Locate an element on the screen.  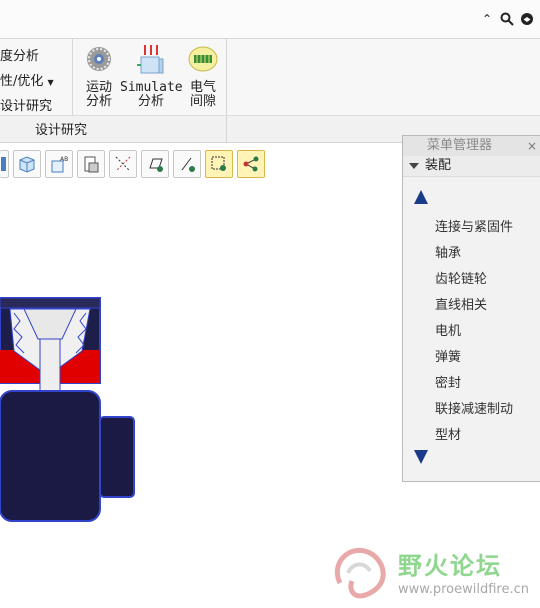
electrical-line2: 间隙 is located at coordinates (202, 101).